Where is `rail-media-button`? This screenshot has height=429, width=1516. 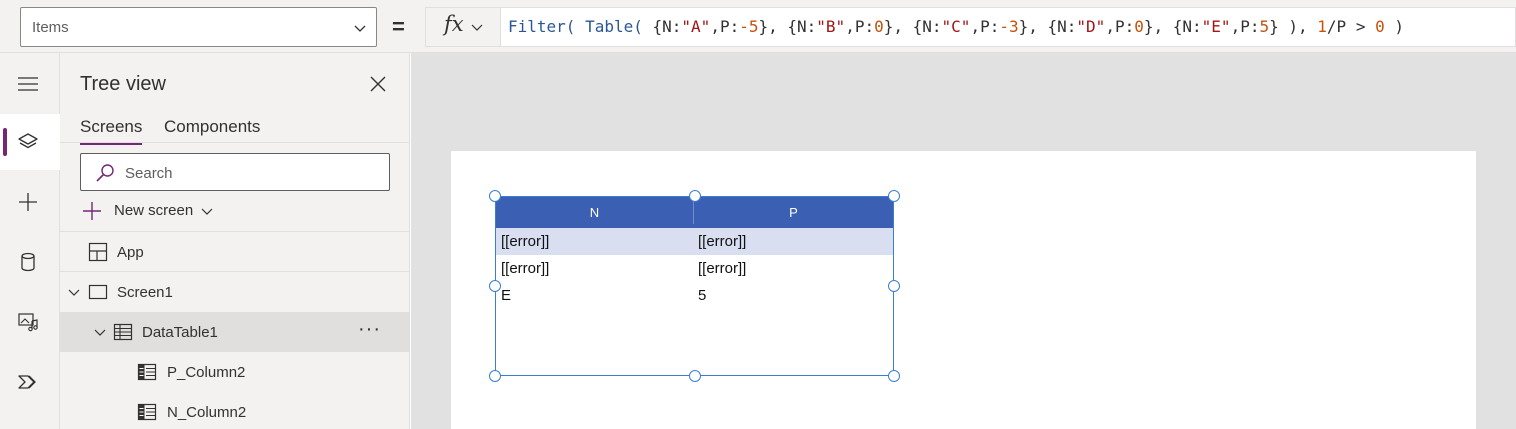 rail-media-button is located at coordinates (30, 322).